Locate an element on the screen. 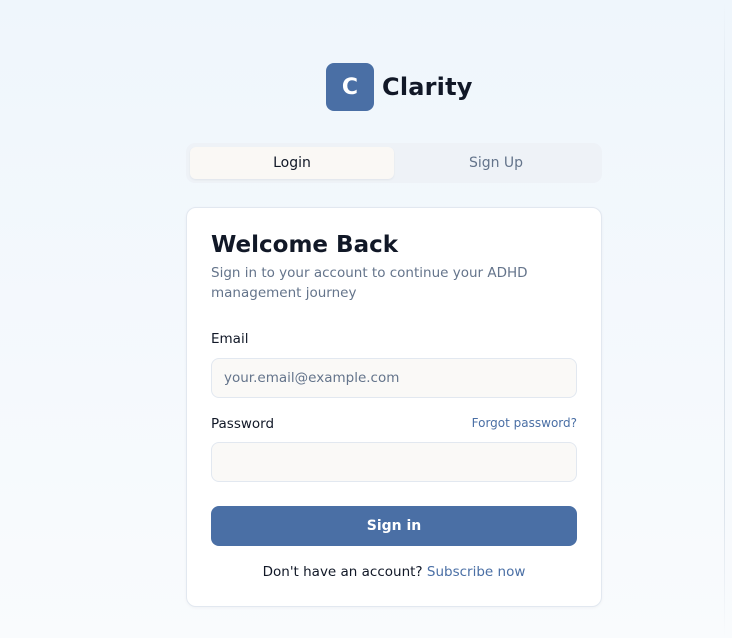  auth-tabs: Login Sign Up is located at coordinates (394, 163).